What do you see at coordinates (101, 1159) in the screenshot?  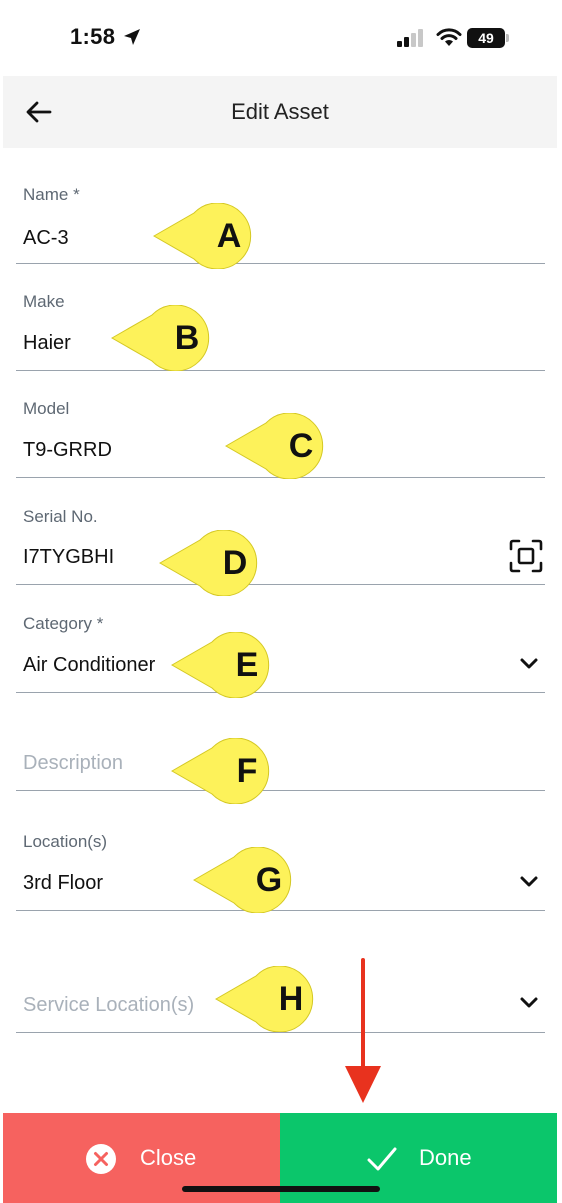 I see `close-circle-icon` at bounding box center [101, 1159].